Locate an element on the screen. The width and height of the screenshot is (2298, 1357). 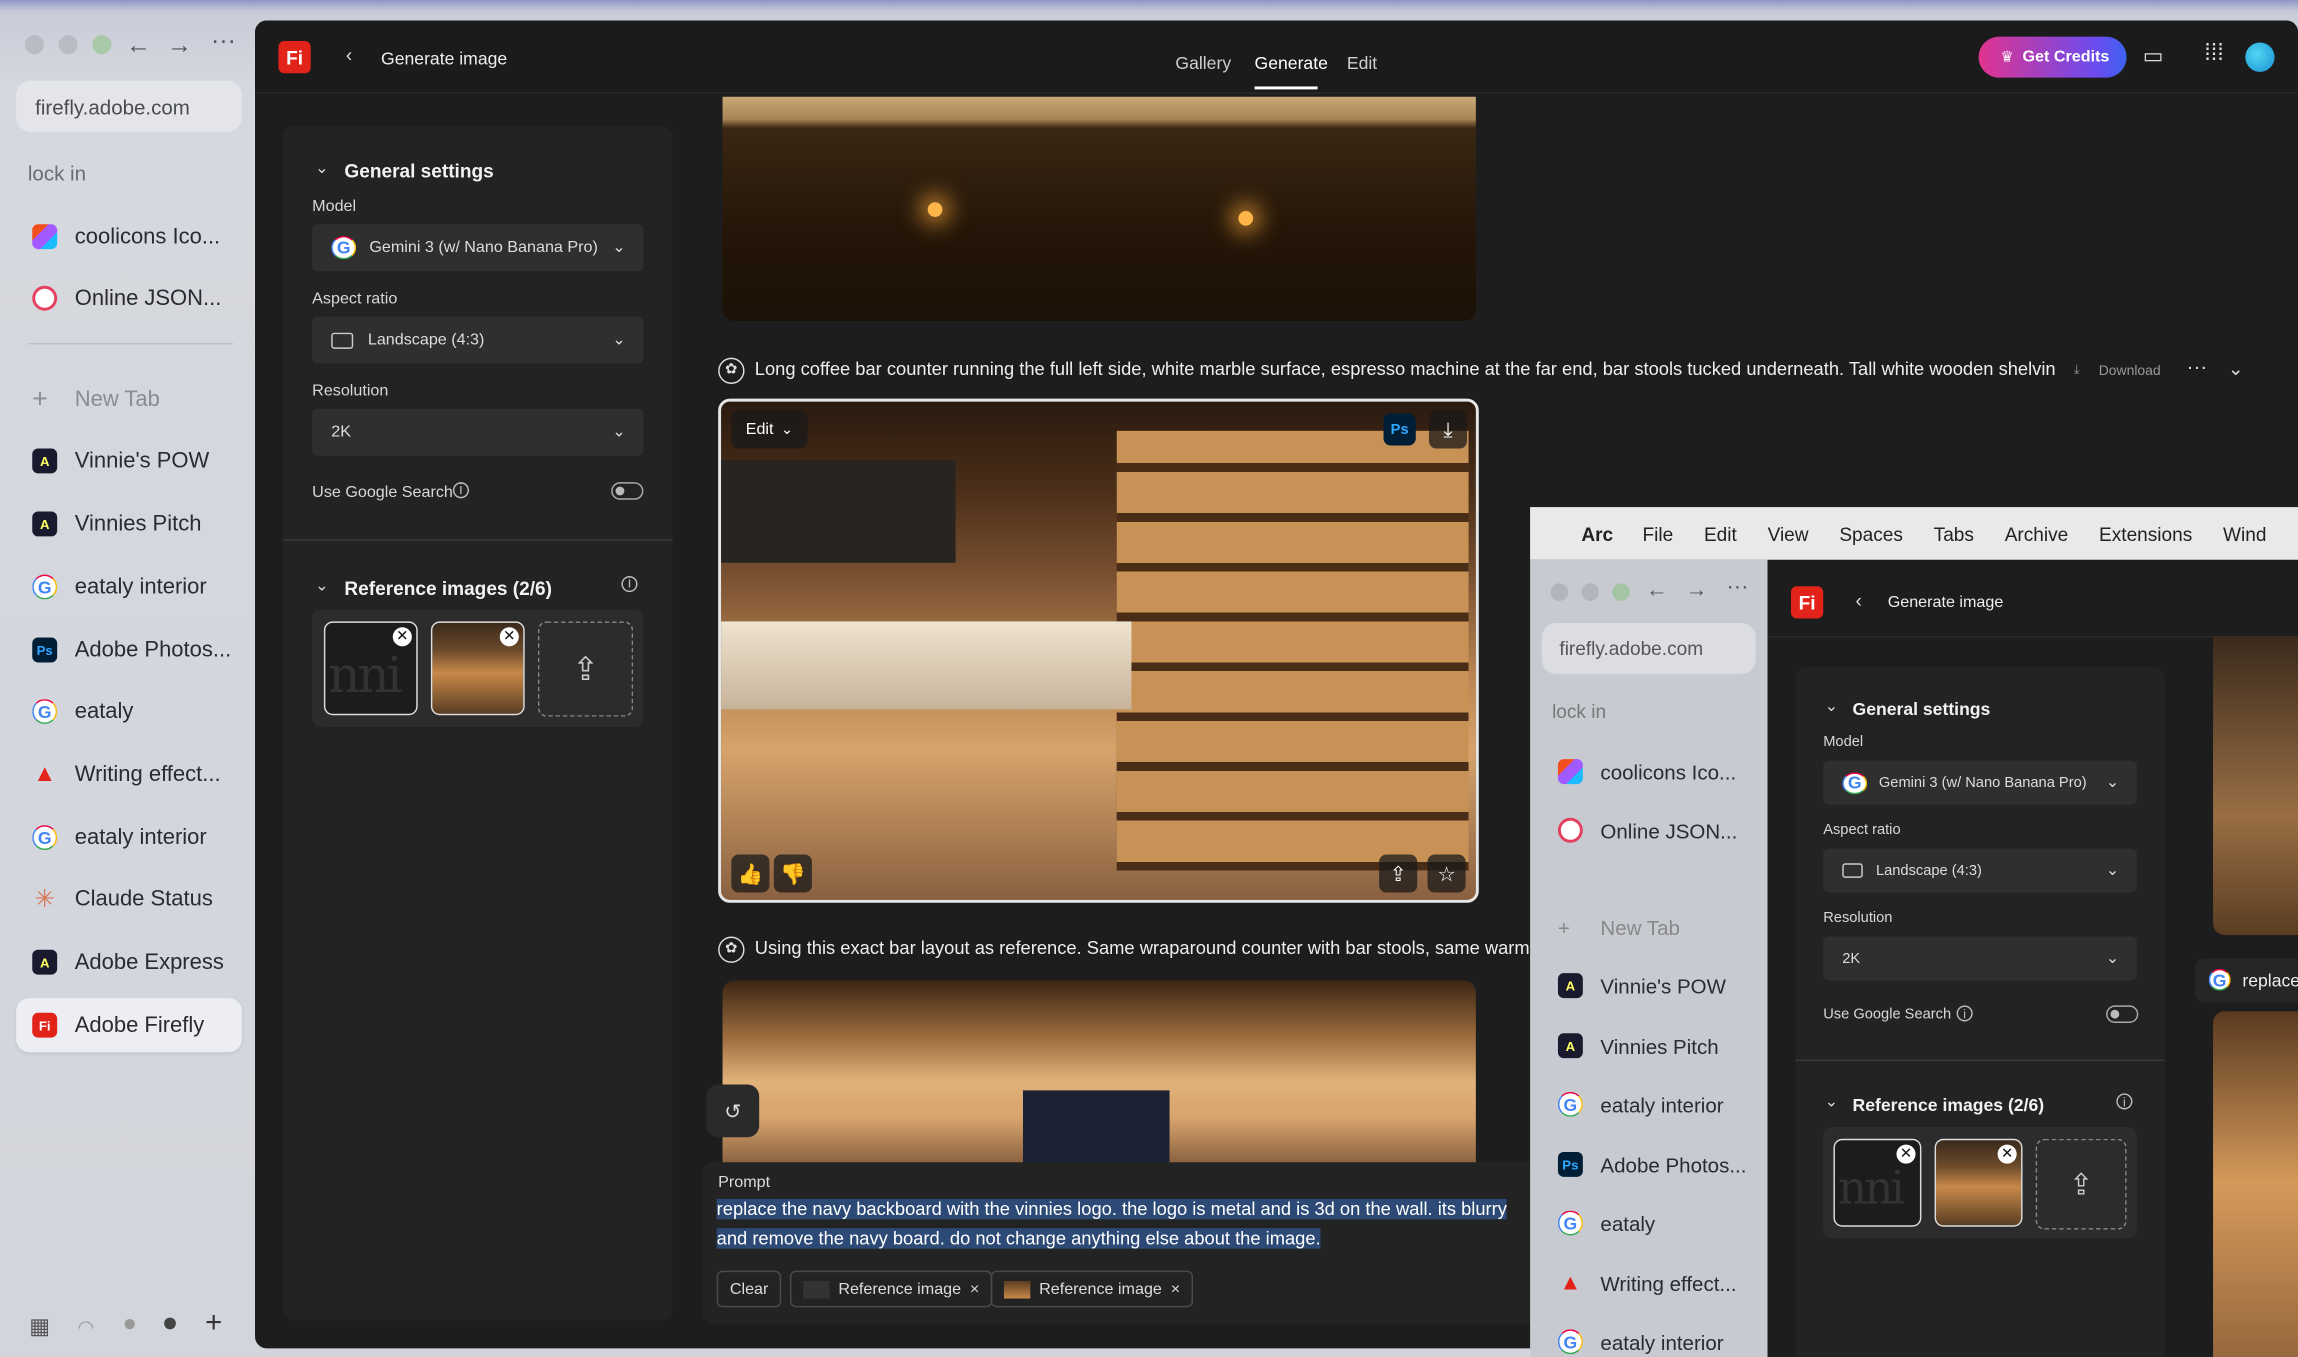
url-bar: firefly.adobe.com is located at coordinates (129, 106).